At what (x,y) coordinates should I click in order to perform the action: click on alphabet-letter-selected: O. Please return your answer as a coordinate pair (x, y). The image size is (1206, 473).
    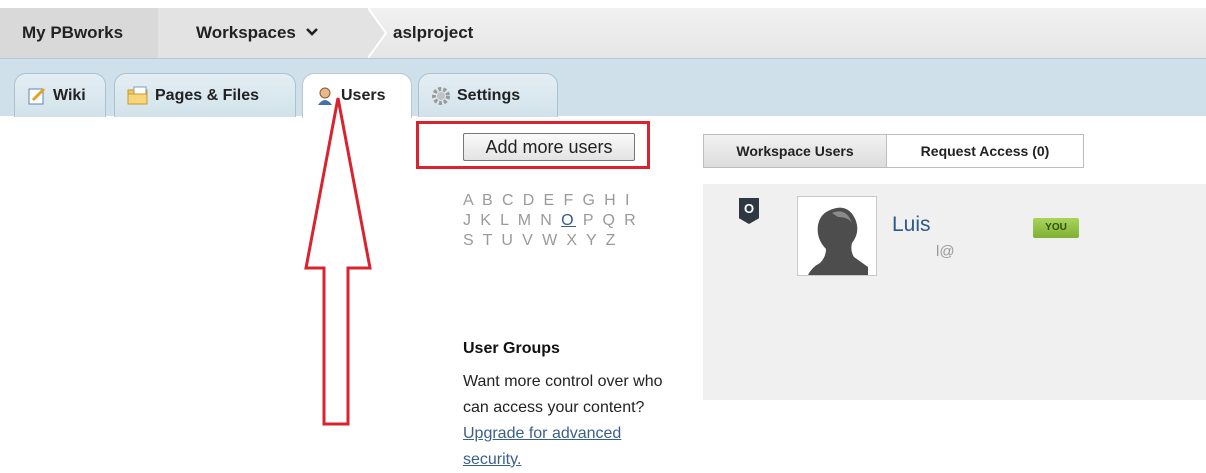
    Looking at the image, I should click on (568, 220).